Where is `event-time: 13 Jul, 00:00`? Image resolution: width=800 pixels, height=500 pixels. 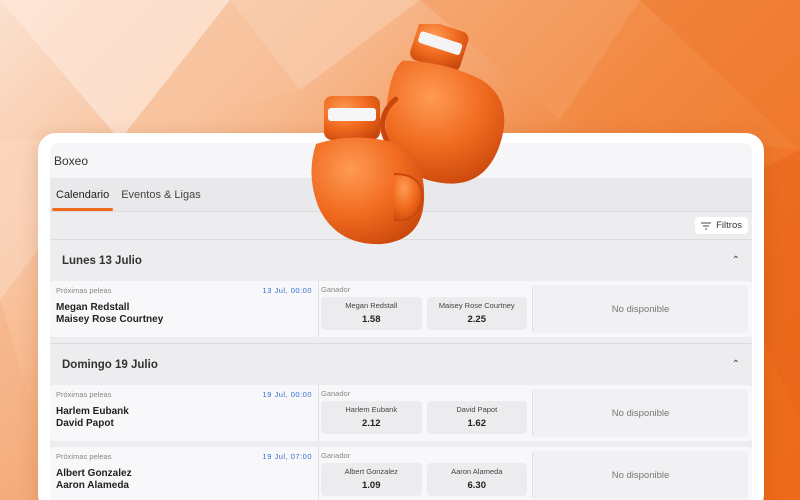
event-time: 13 Jul, 00:00 is located at coordinates (287, 290).